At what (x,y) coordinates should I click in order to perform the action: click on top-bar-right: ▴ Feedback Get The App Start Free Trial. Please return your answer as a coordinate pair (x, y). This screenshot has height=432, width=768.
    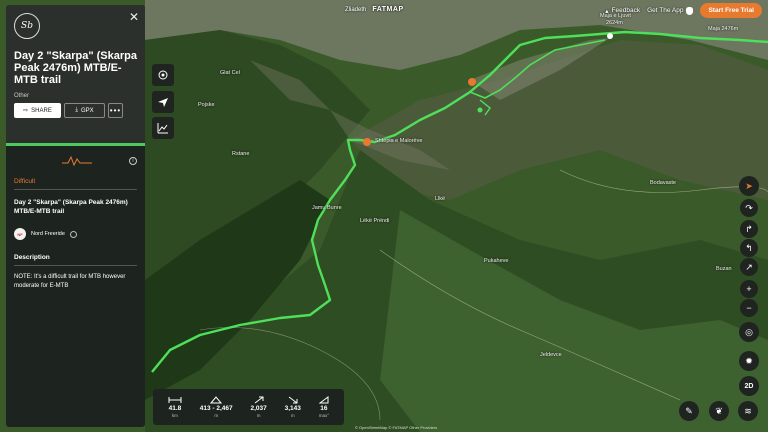
    Looking at the image, I should click on (683, 10).